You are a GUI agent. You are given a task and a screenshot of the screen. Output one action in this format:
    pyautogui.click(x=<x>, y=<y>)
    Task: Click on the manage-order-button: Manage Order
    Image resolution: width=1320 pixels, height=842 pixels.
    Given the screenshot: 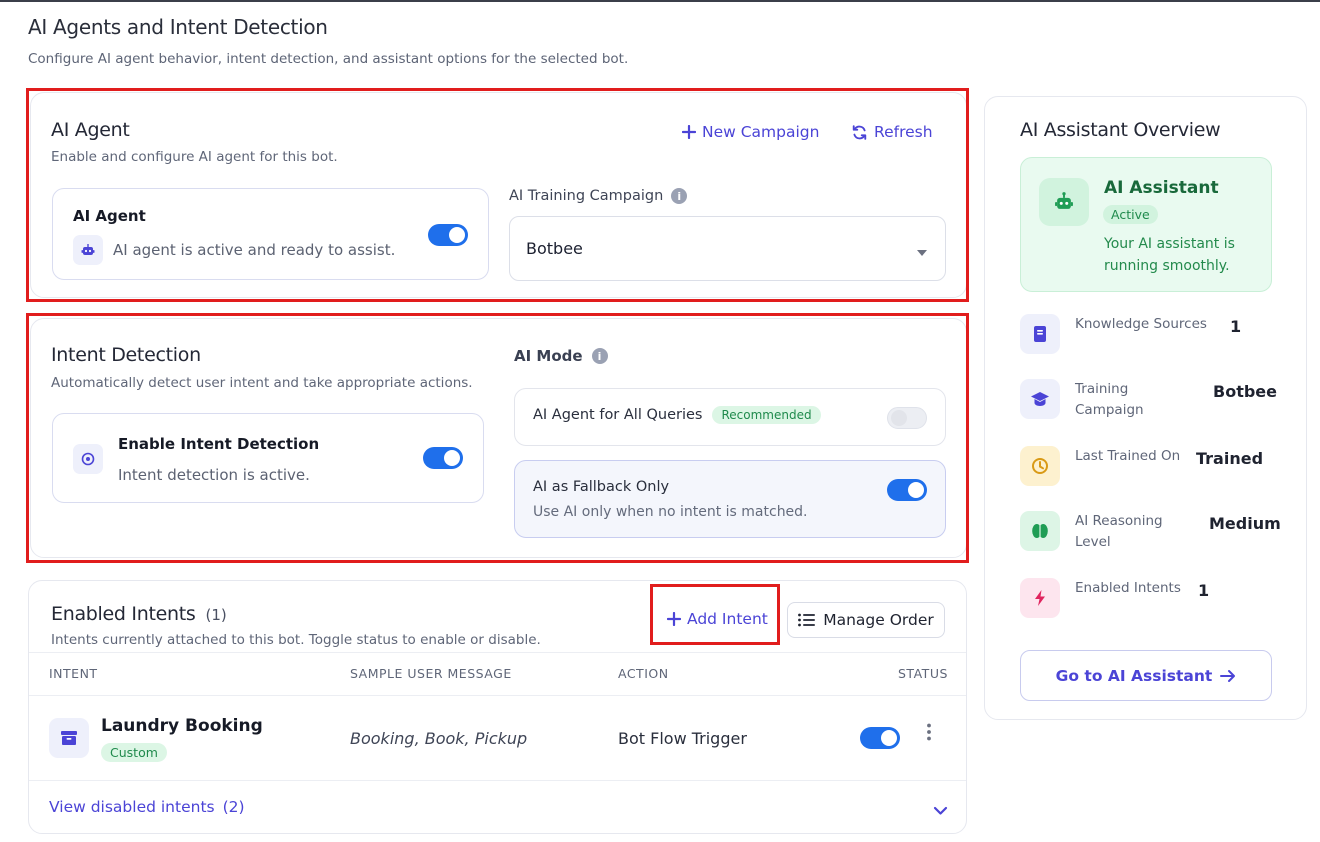 What is the action you would take?
    pyautogui.click(x=866, y=620)
    